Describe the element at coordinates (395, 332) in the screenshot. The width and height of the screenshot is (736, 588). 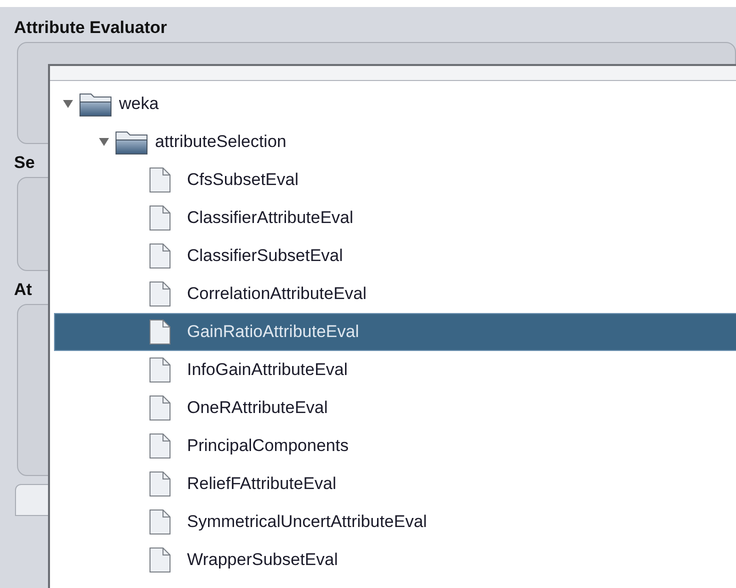
I see `tree-item: GainRatioAttributeEval` at that location.